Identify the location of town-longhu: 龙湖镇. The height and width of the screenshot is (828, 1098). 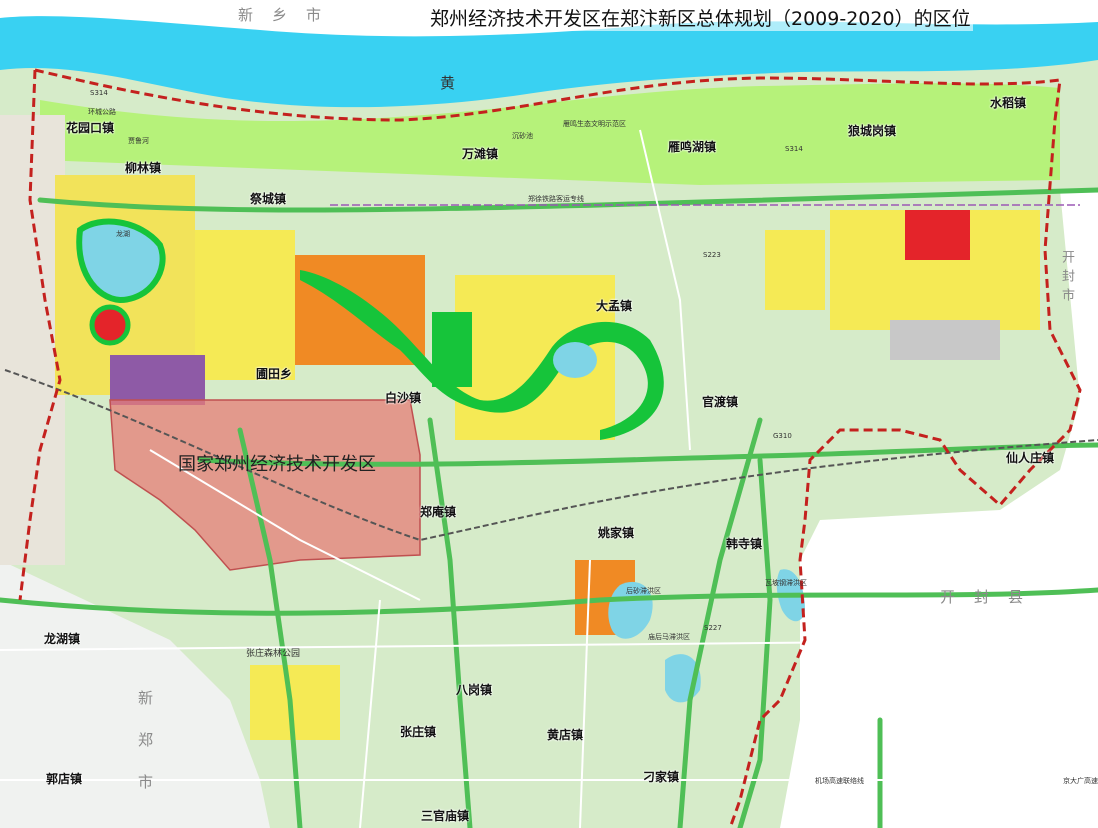
(62, 639).